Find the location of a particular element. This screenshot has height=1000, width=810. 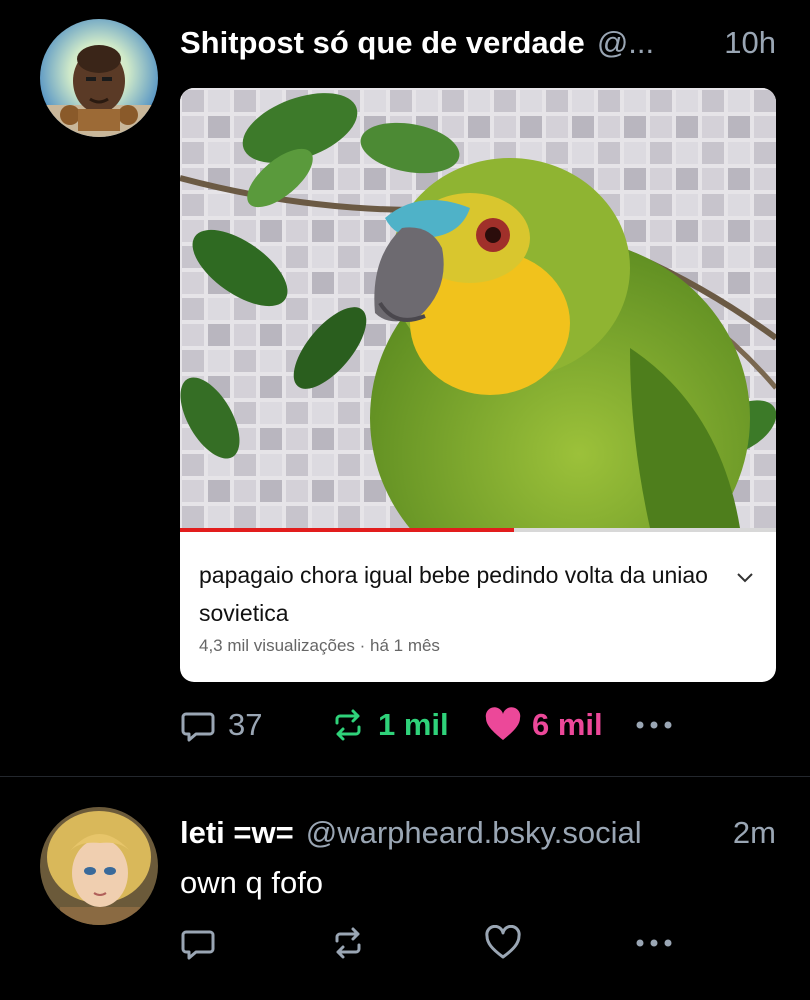

post-header: Shitpost só que de verdade @... 10h is located at coordinates (478, 43).